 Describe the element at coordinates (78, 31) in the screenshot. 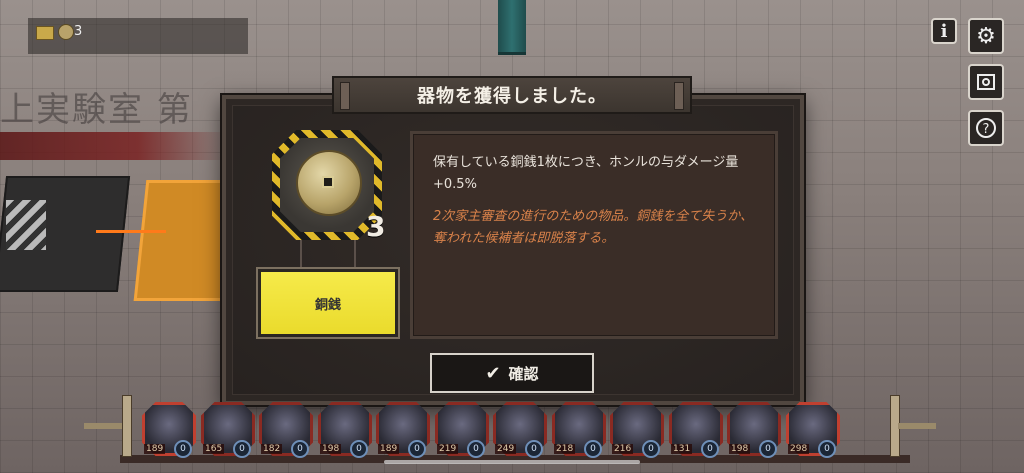

I see `coin-count: 3` at that location.